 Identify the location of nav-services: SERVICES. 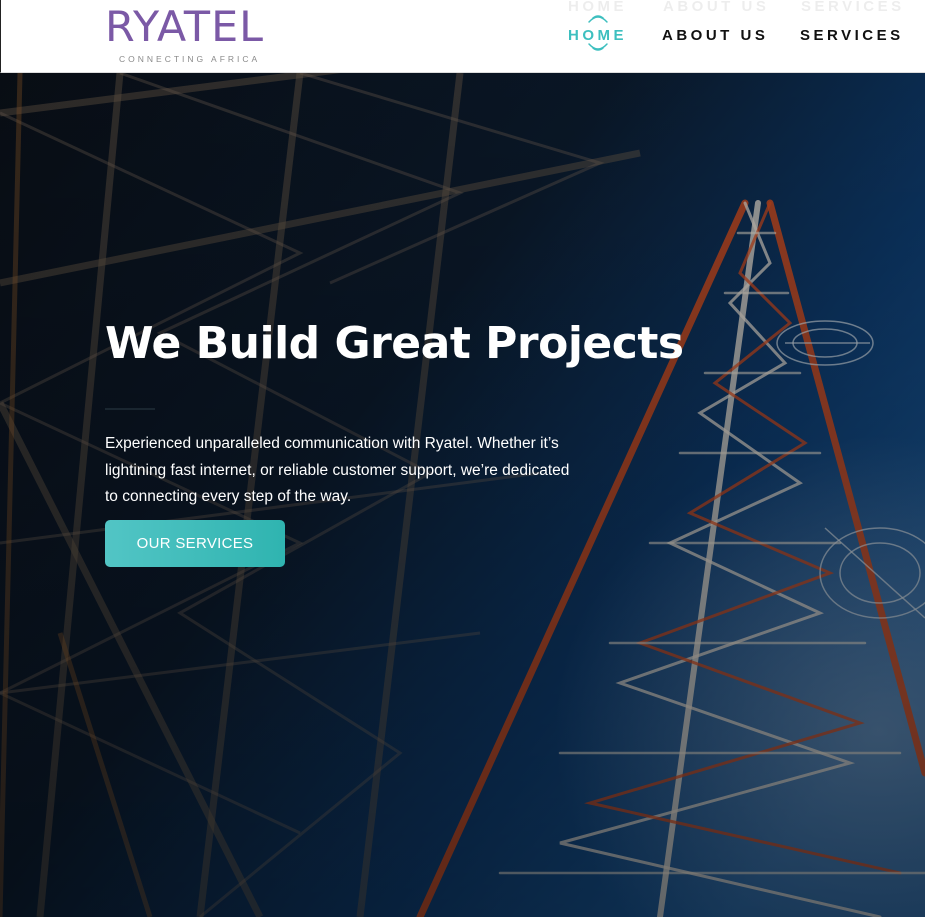
(852, 35).